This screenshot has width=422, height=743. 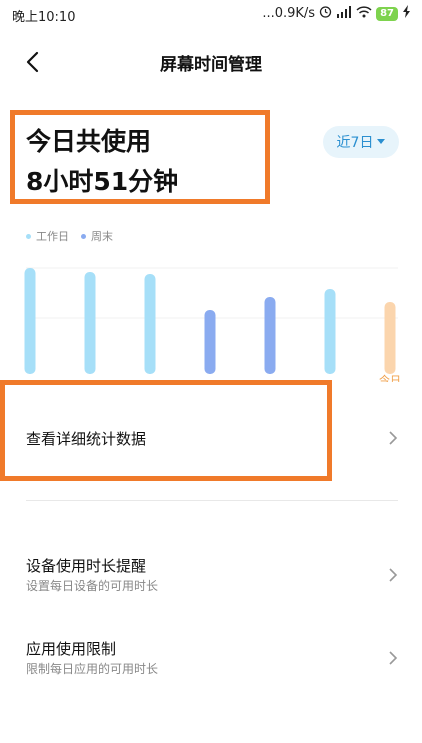 What do you see at coordinates (28, 236) in the screenshot?
I see `weekday-dot` at bounding box center [28, 236].